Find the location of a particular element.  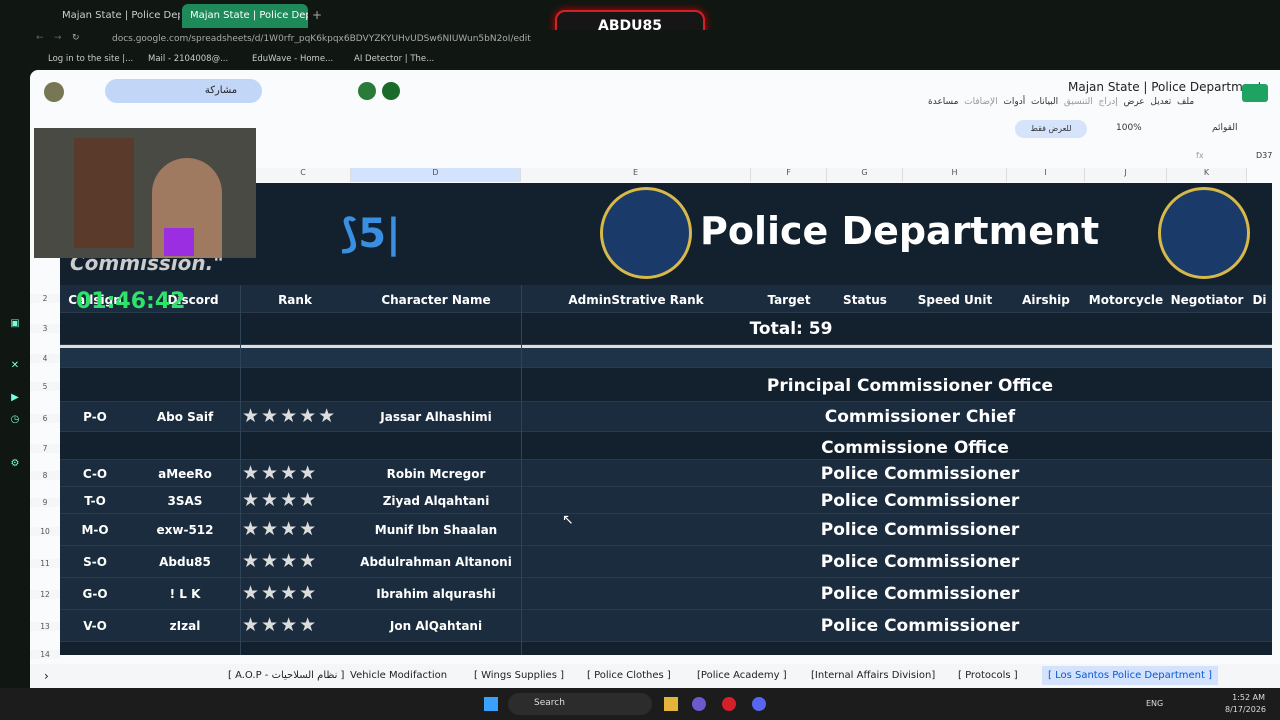

history-icon: ◷ is located at coordinates (15, 420).